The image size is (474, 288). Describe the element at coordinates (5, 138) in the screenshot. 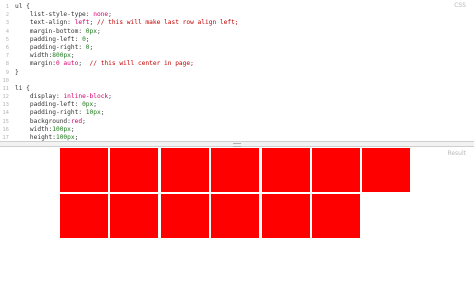

I see `line-number: 17` at that location.